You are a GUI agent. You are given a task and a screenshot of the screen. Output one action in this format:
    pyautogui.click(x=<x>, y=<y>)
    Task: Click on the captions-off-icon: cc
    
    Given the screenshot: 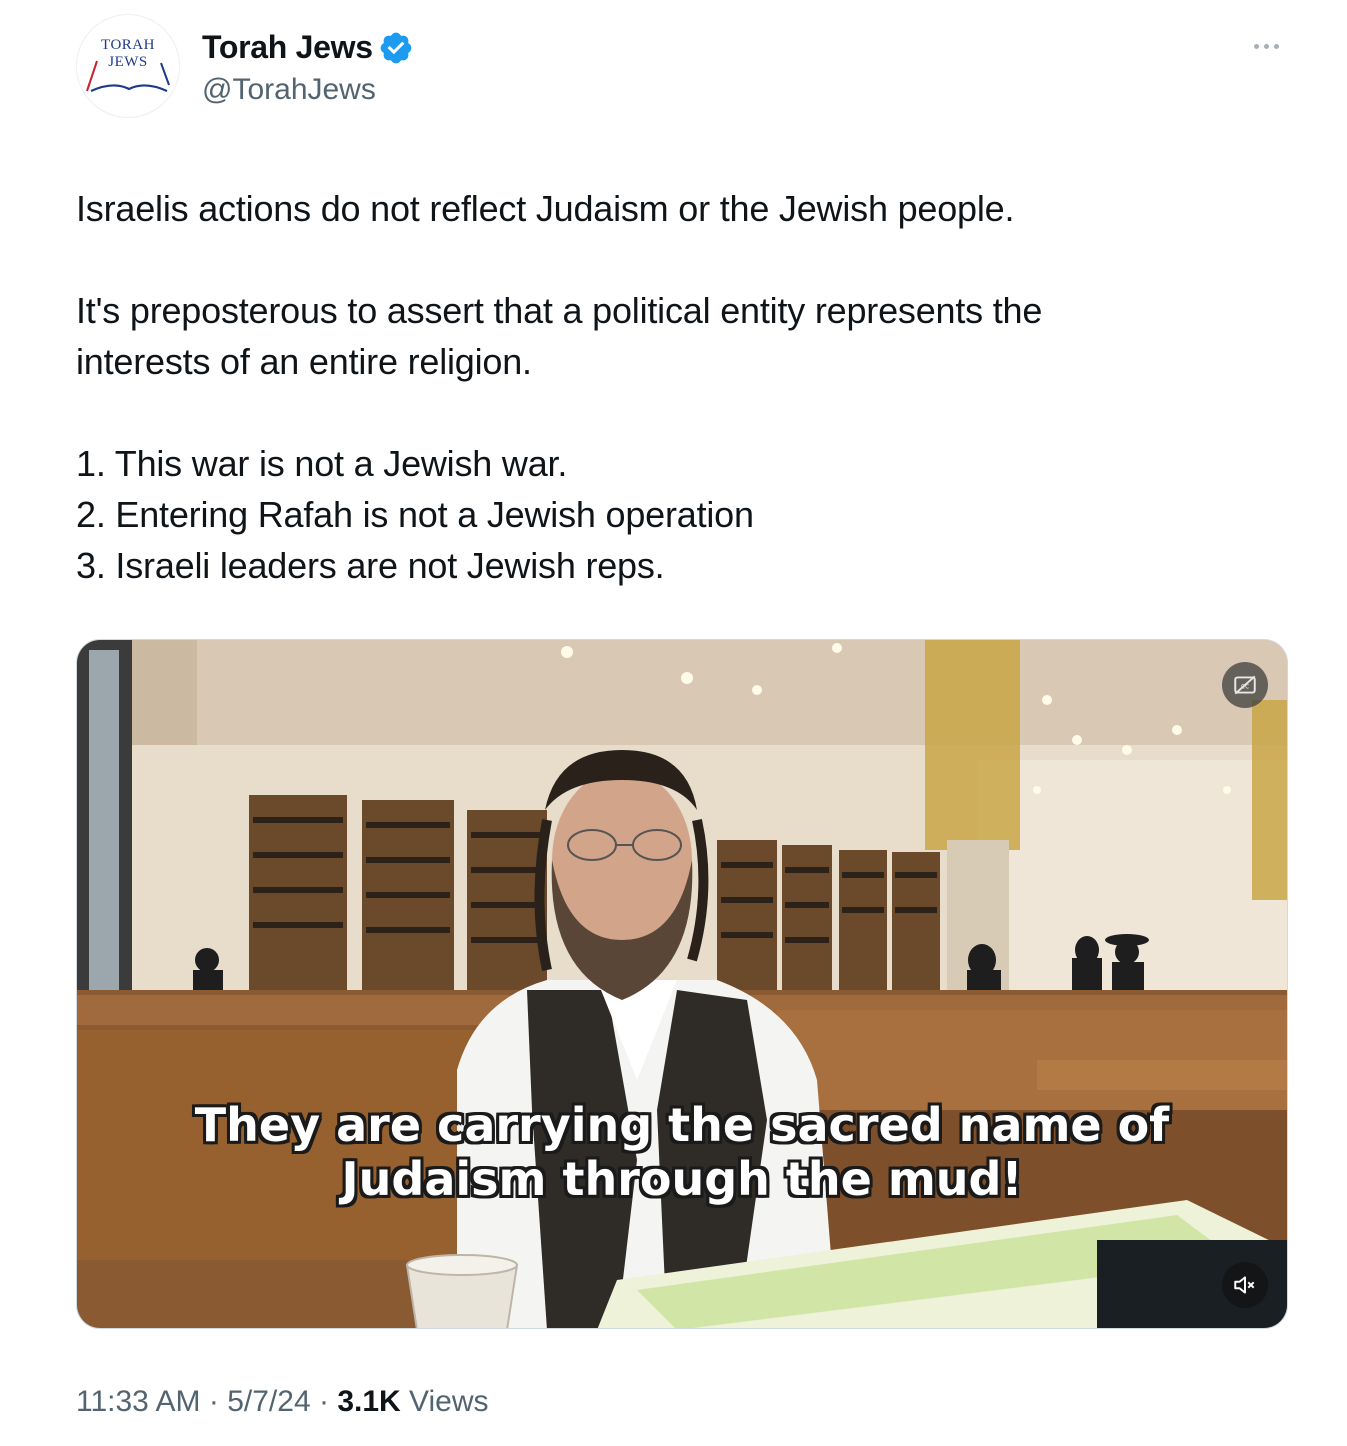 What is the action you would take?
    pyautogui.click(x=1245, y=685)
    